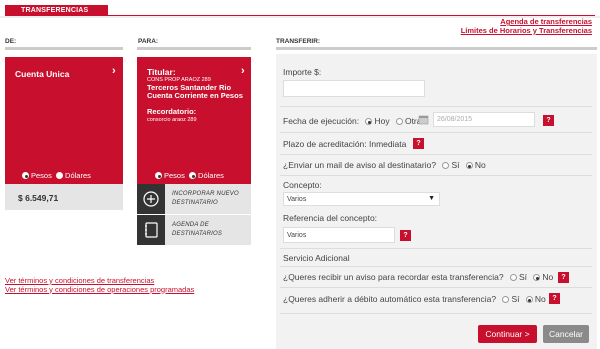 The image size is (600, 349). What do you see at coordinates (566, 334) in the screenshot?
I see `cancel-button: Cancelar` at bounding box center [566, 334].